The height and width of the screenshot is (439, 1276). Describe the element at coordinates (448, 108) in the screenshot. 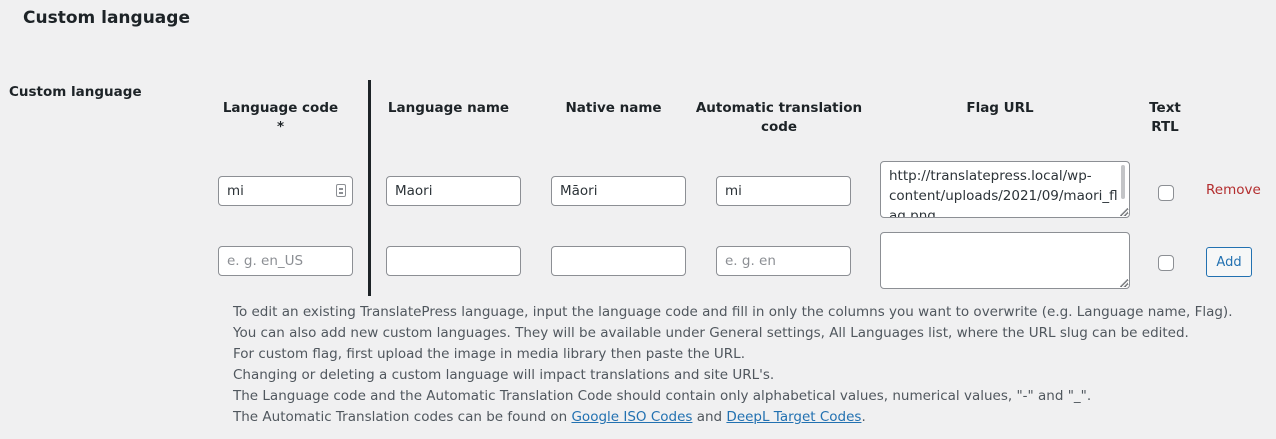

I see `header-language-name: Language name` at that location.